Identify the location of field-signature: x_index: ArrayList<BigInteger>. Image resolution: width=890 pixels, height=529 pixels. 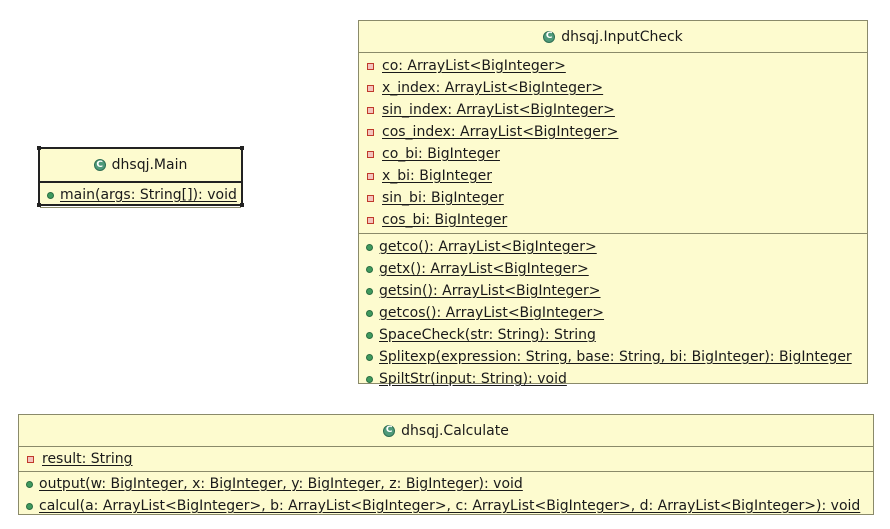
(493, 88).